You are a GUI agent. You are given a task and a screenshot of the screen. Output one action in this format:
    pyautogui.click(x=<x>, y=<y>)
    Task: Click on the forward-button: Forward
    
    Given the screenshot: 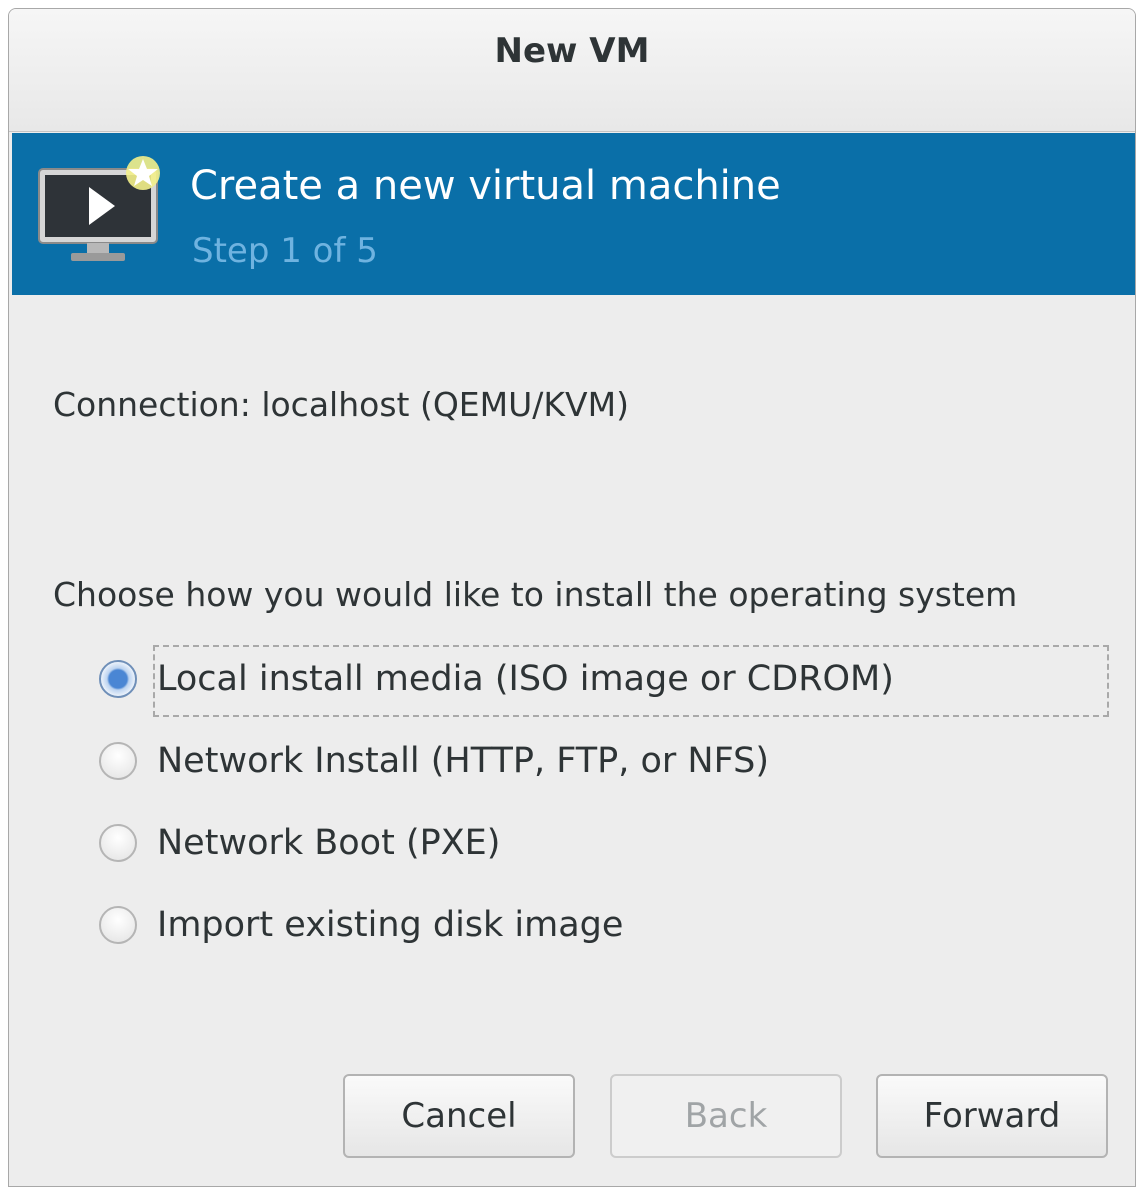 What is the action you would take?
    pyautogui.click(x=992, y=1116)
    